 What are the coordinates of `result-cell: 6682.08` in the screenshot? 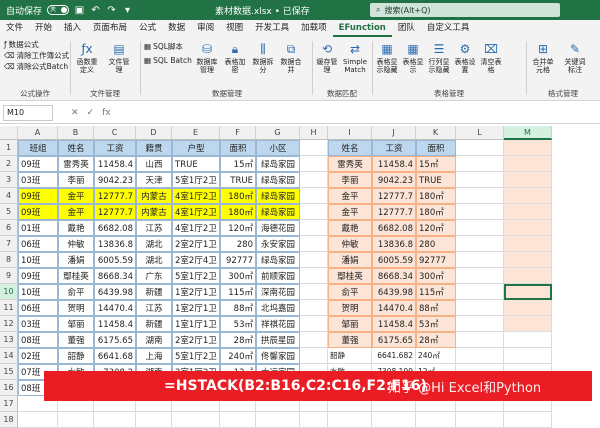 It's located at (394, 228).